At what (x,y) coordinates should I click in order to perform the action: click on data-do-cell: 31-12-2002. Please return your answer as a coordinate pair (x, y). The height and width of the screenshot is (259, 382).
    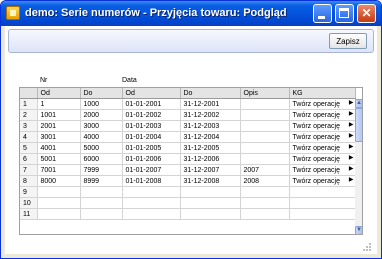
    Looking at the image, I should click on (210, 115).